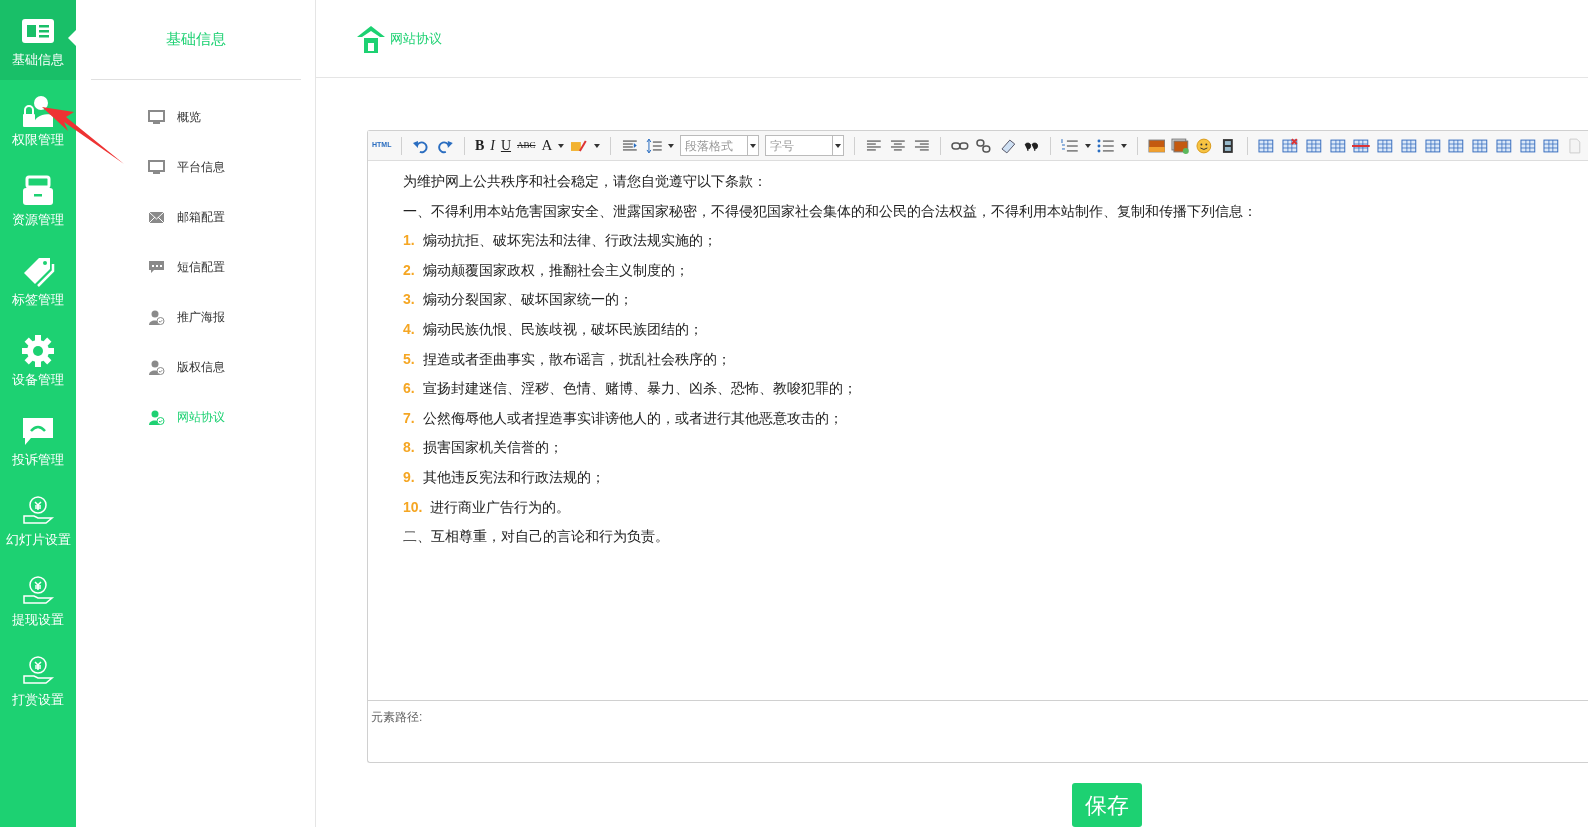 This screenshot has height=827, width=1588. Describe the element at coordinates (38, 280) in the screenshot. I see `rail-item: 标签管理` at that location.